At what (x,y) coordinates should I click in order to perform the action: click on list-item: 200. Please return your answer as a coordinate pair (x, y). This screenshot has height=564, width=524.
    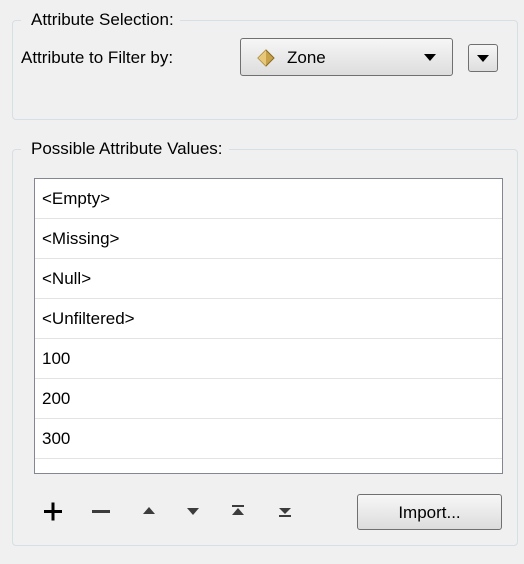
    Looking at the image, I should click on (268, 399).